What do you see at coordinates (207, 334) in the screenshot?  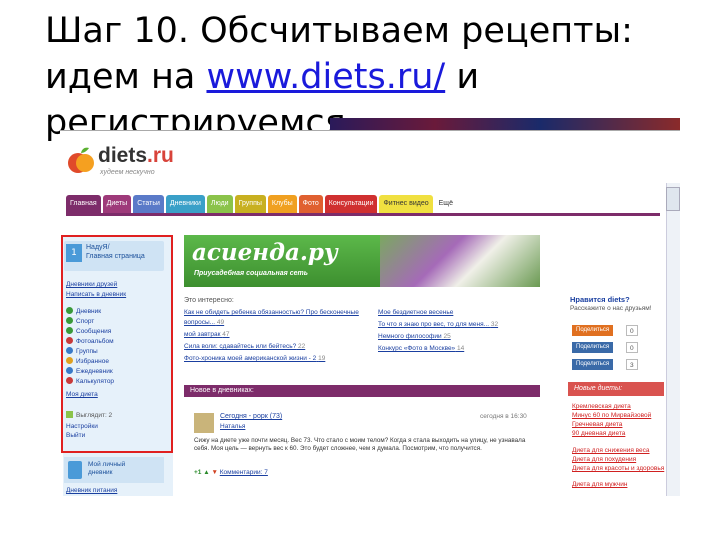 I see `topic-link: мой завтрак 47` at bounding box center [207, 334].